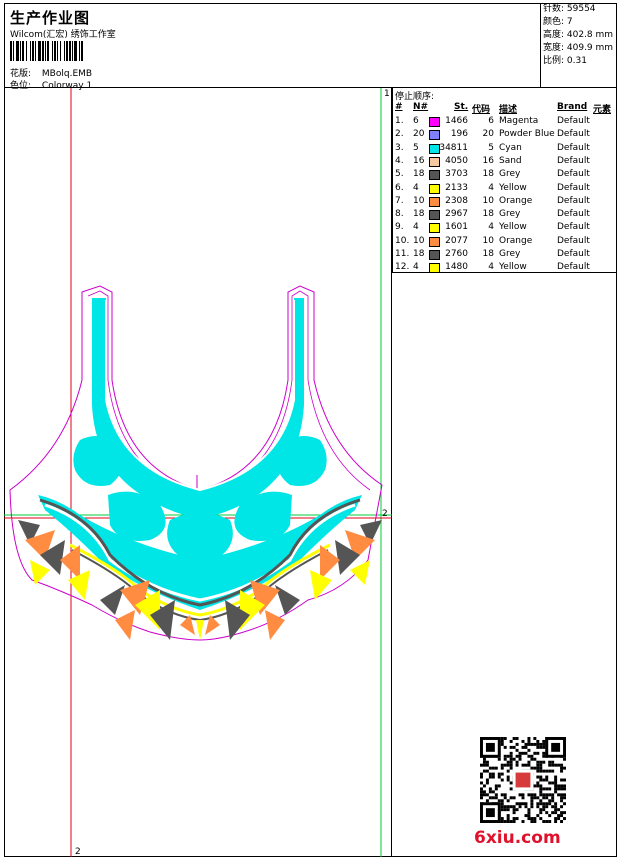  What do you see at coordinates (517, 838) in the screenshot?
I see `watermark-text: 6xiu.com` at bounding box center [517, 838].